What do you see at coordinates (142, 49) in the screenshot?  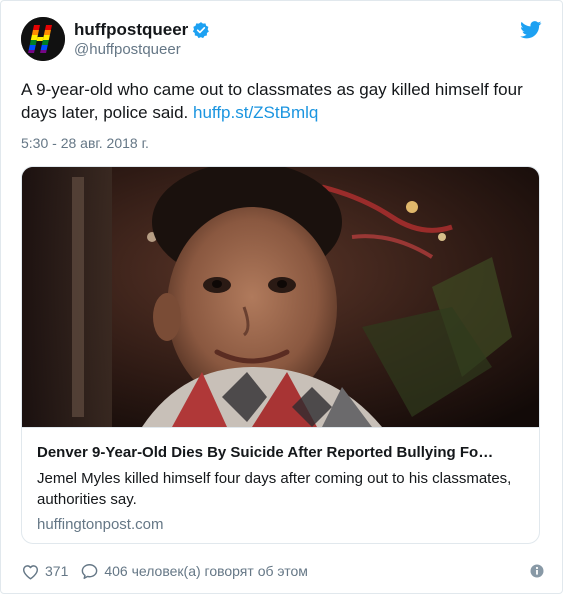 I see `user-handle: @huffpostqueer` at bounding box center [142, 49].